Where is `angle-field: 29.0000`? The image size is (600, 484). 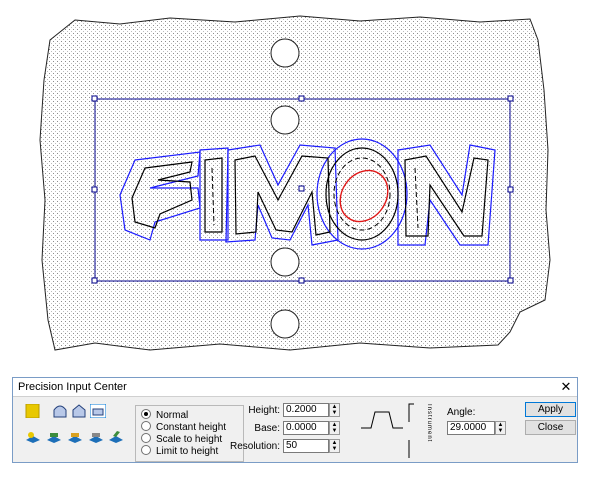
angle-field: 29.0000 is located at coordinates (471, 428).